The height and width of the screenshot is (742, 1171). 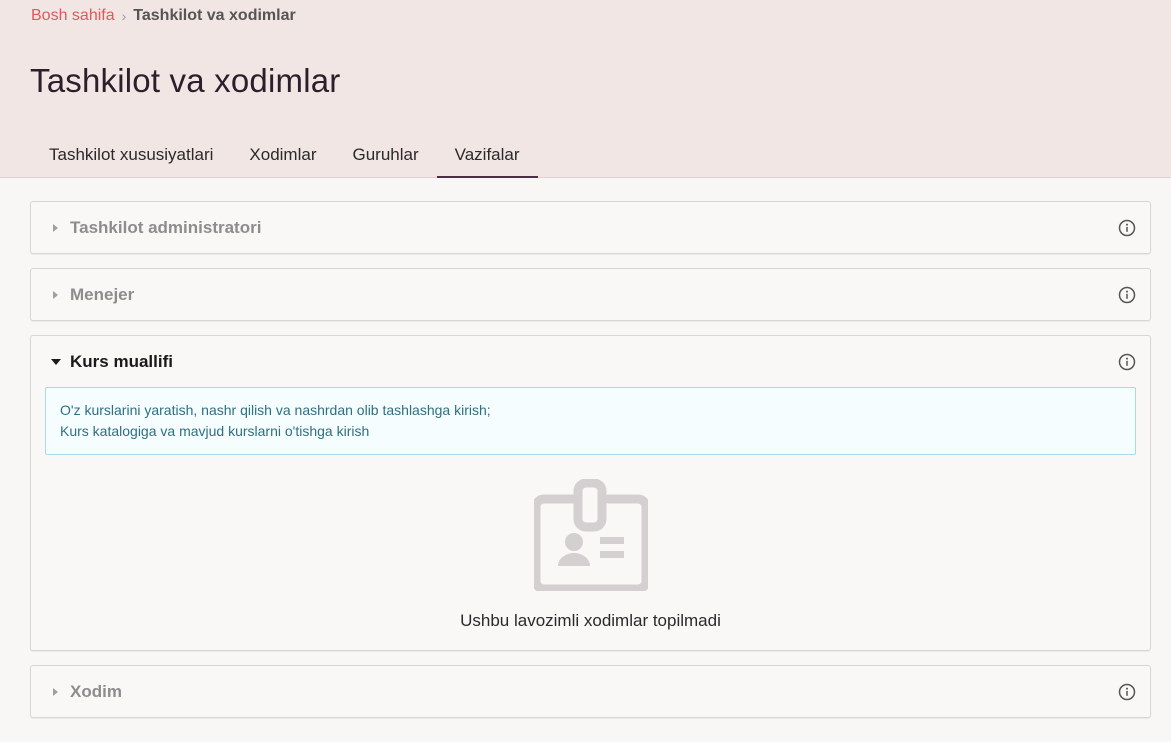 I want to click on role-panel-org-admin: Tashkilot administratori, so click(x=590, y=227).